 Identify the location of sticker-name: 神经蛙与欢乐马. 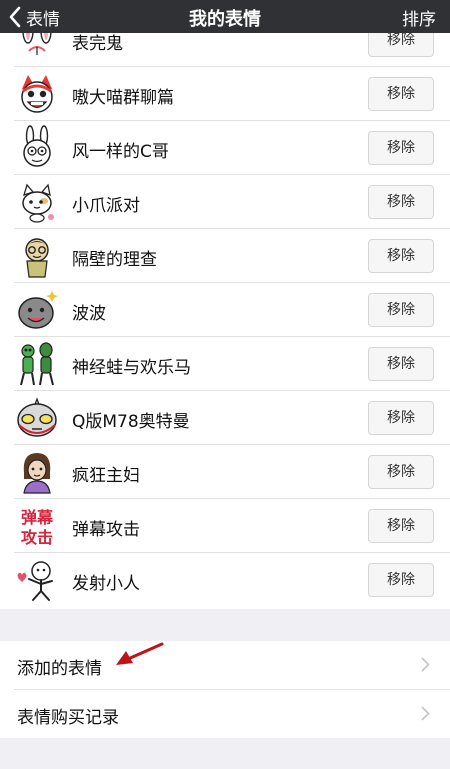
(131, 368).